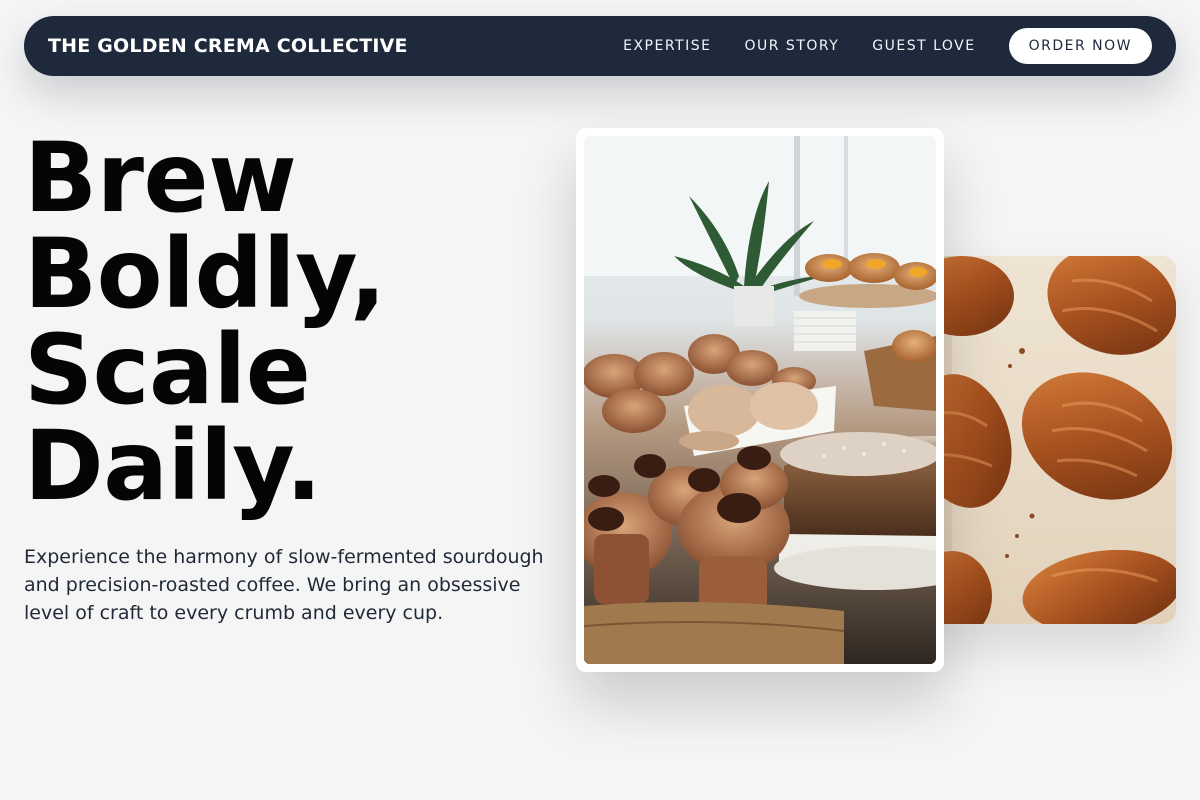 The width and height of the screenshot is (1200, 800). I want to click on order-now-button: ORDER NOW, so click(1080, 46).